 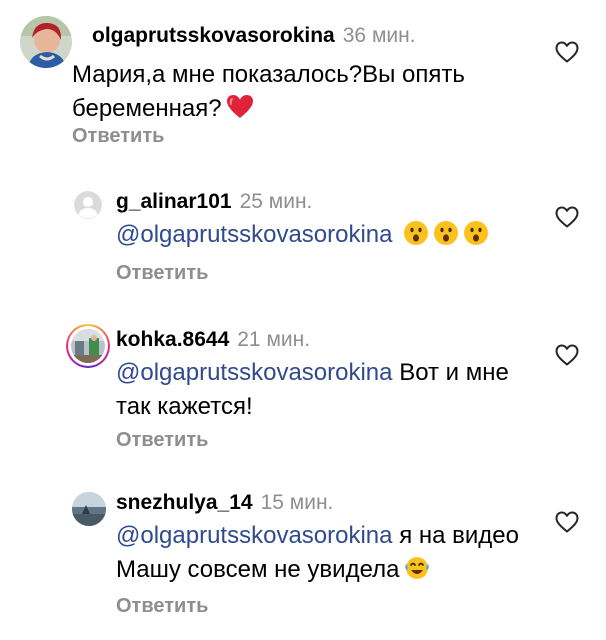 What do you see at coordinates (184, 502) in the screenshot?
I see `username: snezhulya_14` at bounding box center [184, 502].